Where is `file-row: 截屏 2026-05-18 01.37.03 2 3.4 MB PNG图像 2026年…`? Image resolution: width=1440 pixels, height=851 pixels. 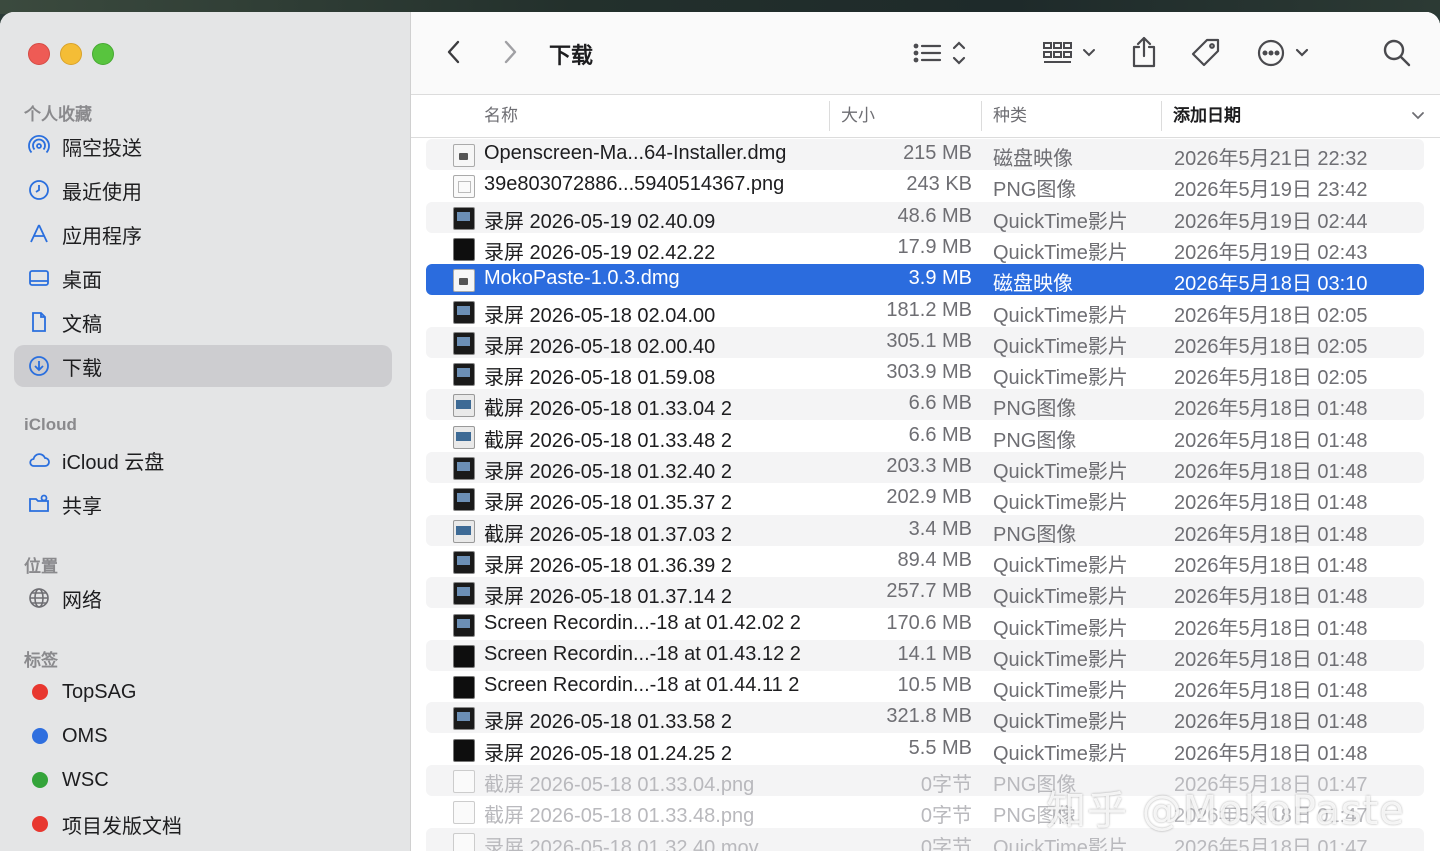 file-row: 截屏 2026-05-18 01.37.03 2 3.4 MB PNG图像 2026年… is located at coordinates (925, 530).